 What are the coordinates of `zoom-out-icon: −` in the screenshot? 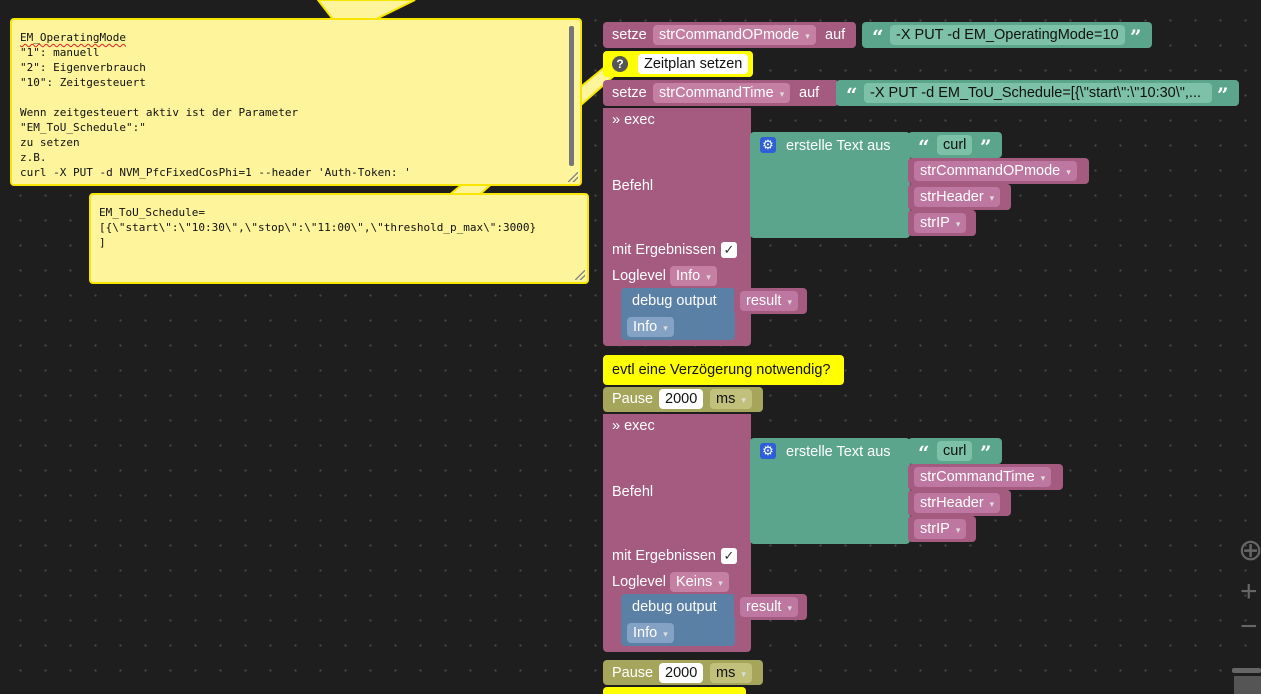 It's located at (1249, 627).